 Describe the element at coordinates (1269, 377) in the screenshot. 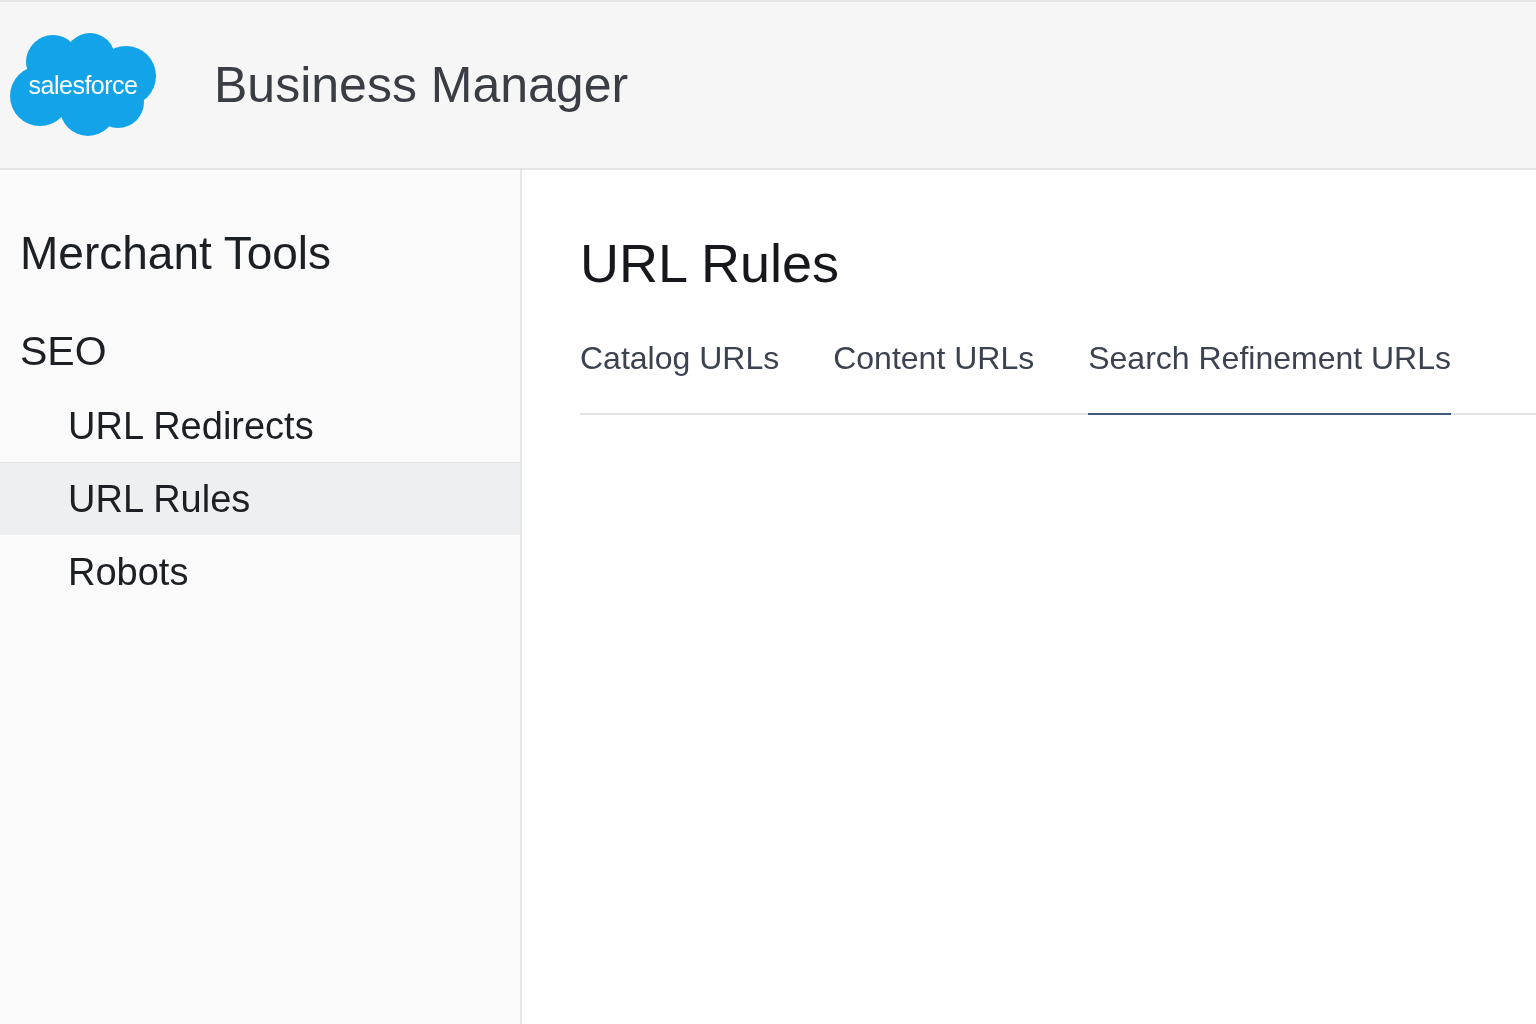

I see `tab: Search Refinement URLs` at that location.